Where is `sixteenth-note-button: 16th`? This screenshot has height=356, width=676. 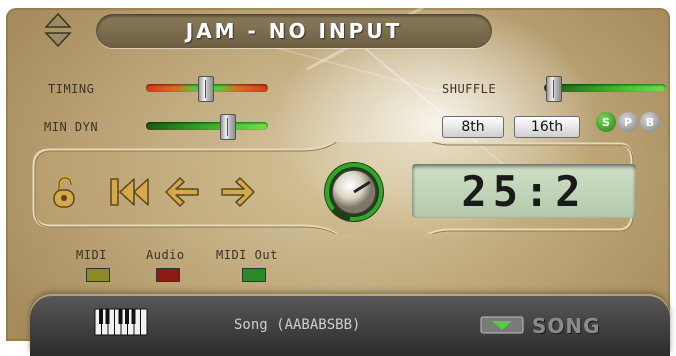
sixteenth-note-button: 16th is located at coordinates (547, 127).